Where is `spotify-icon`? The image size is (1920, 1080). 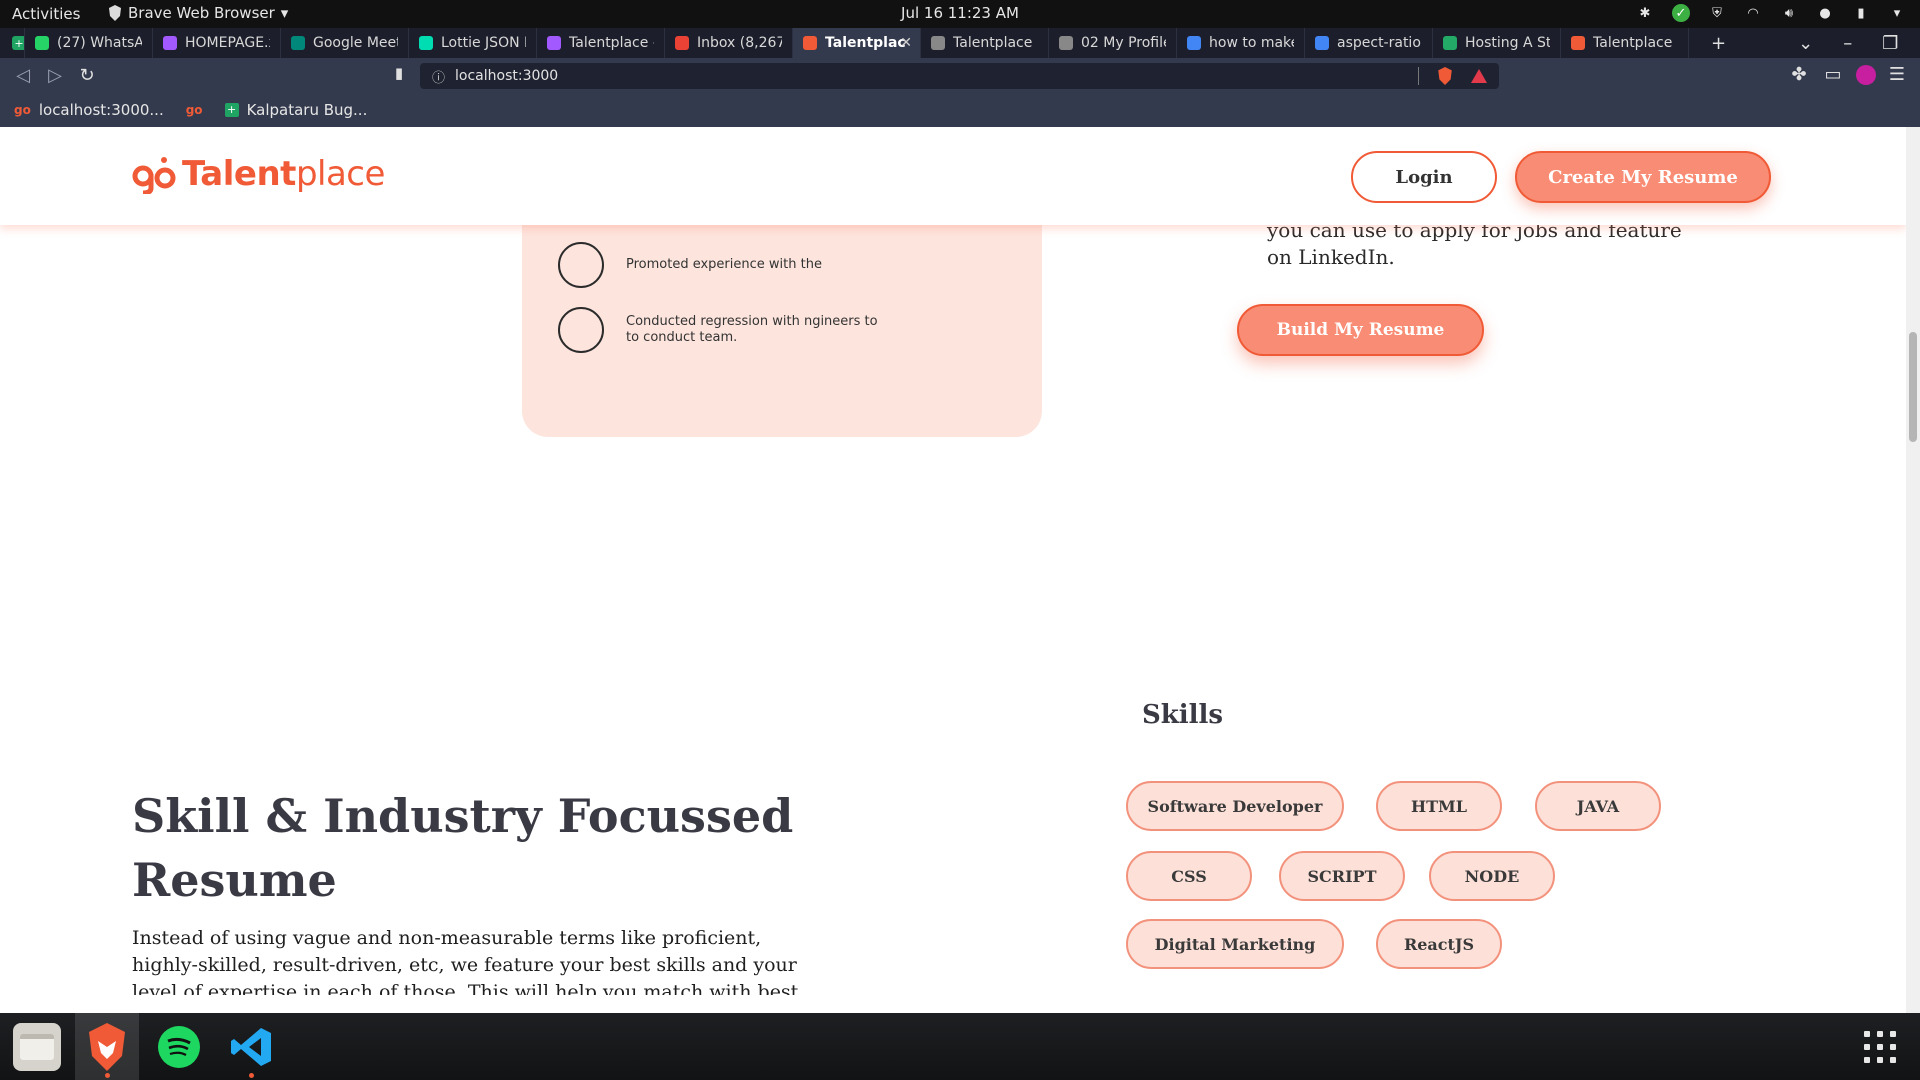 spotify-icon is located at coordinates (179, 1047).